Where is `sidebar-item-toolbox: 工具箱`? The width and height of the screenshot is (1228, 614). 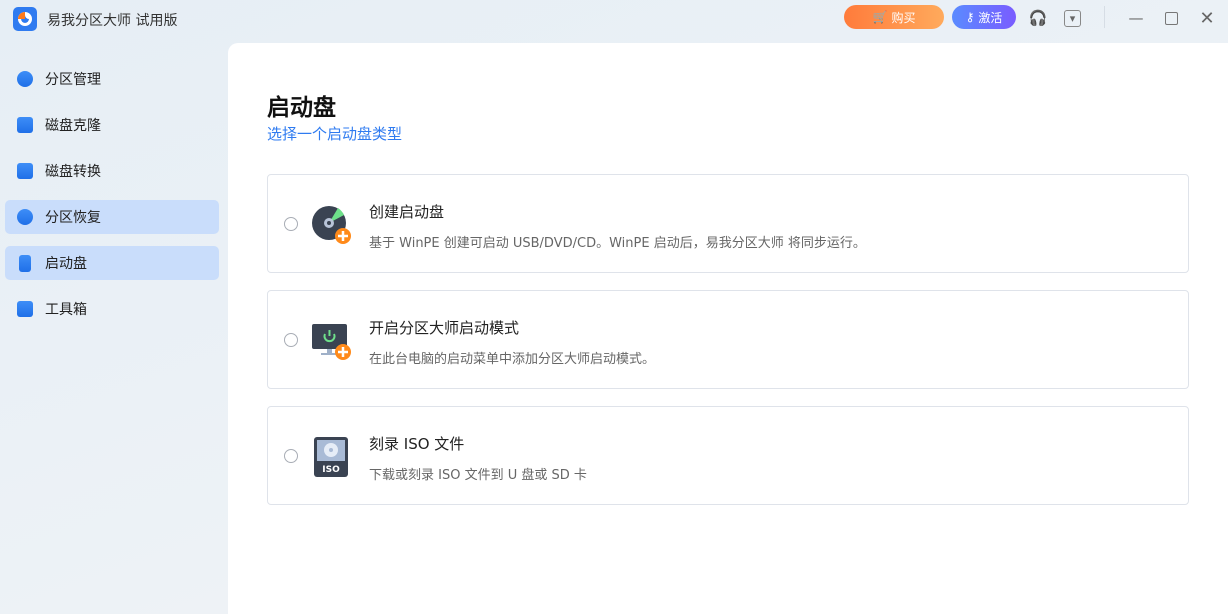
sidebar-item-toolbox: 工具箱 is located at coordinates (112, 309).